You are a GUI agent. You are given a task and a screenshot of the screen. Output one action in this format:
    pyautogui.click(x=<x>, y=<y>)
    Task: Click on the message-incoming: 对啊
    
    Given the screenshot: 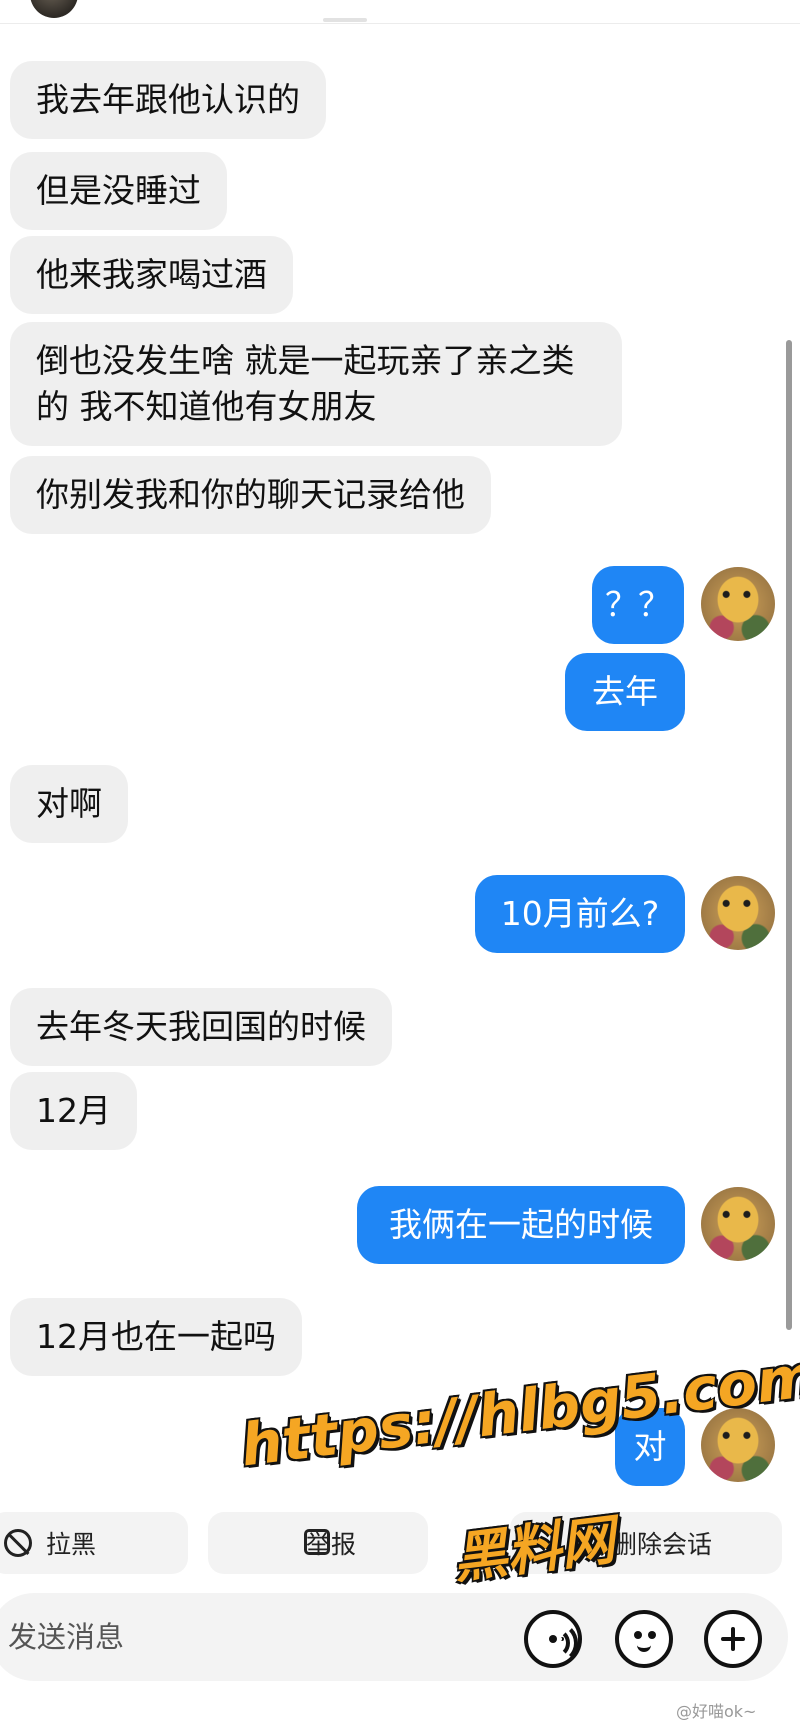 What is the action you would take?
    pyautogui.click(x=69, y=804)
    